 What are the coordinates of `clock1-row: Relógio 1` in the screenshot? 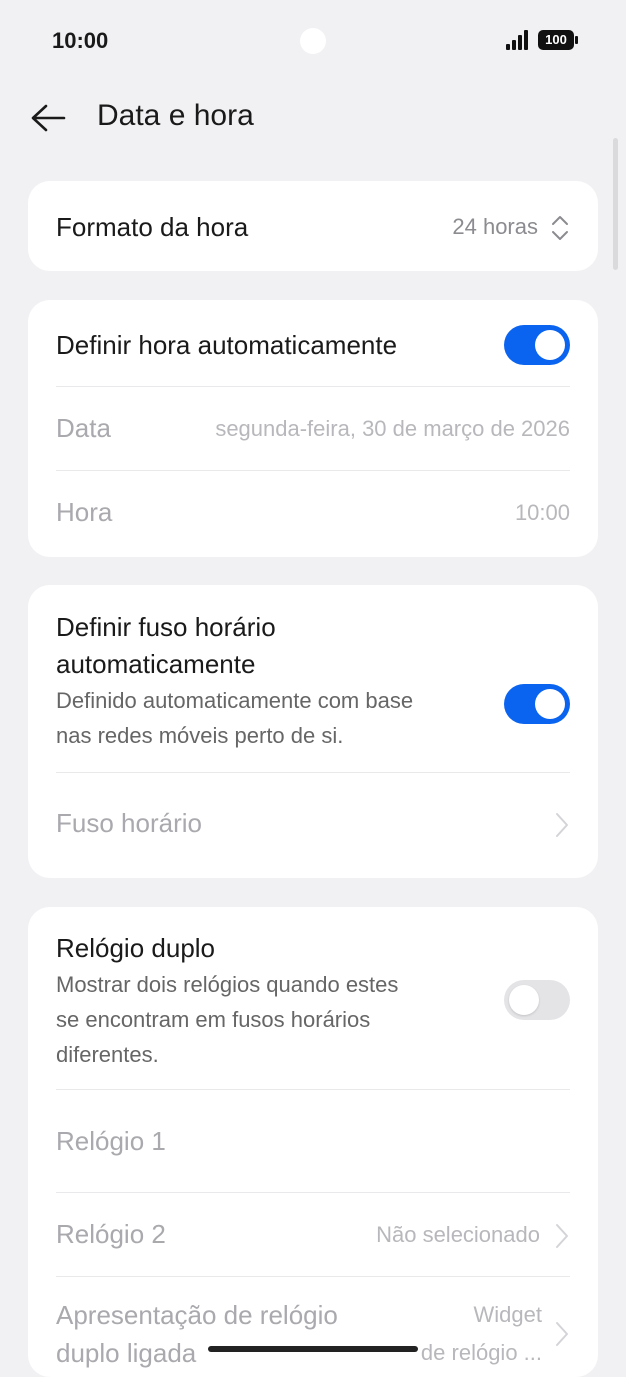 It's located at (313, 1143).